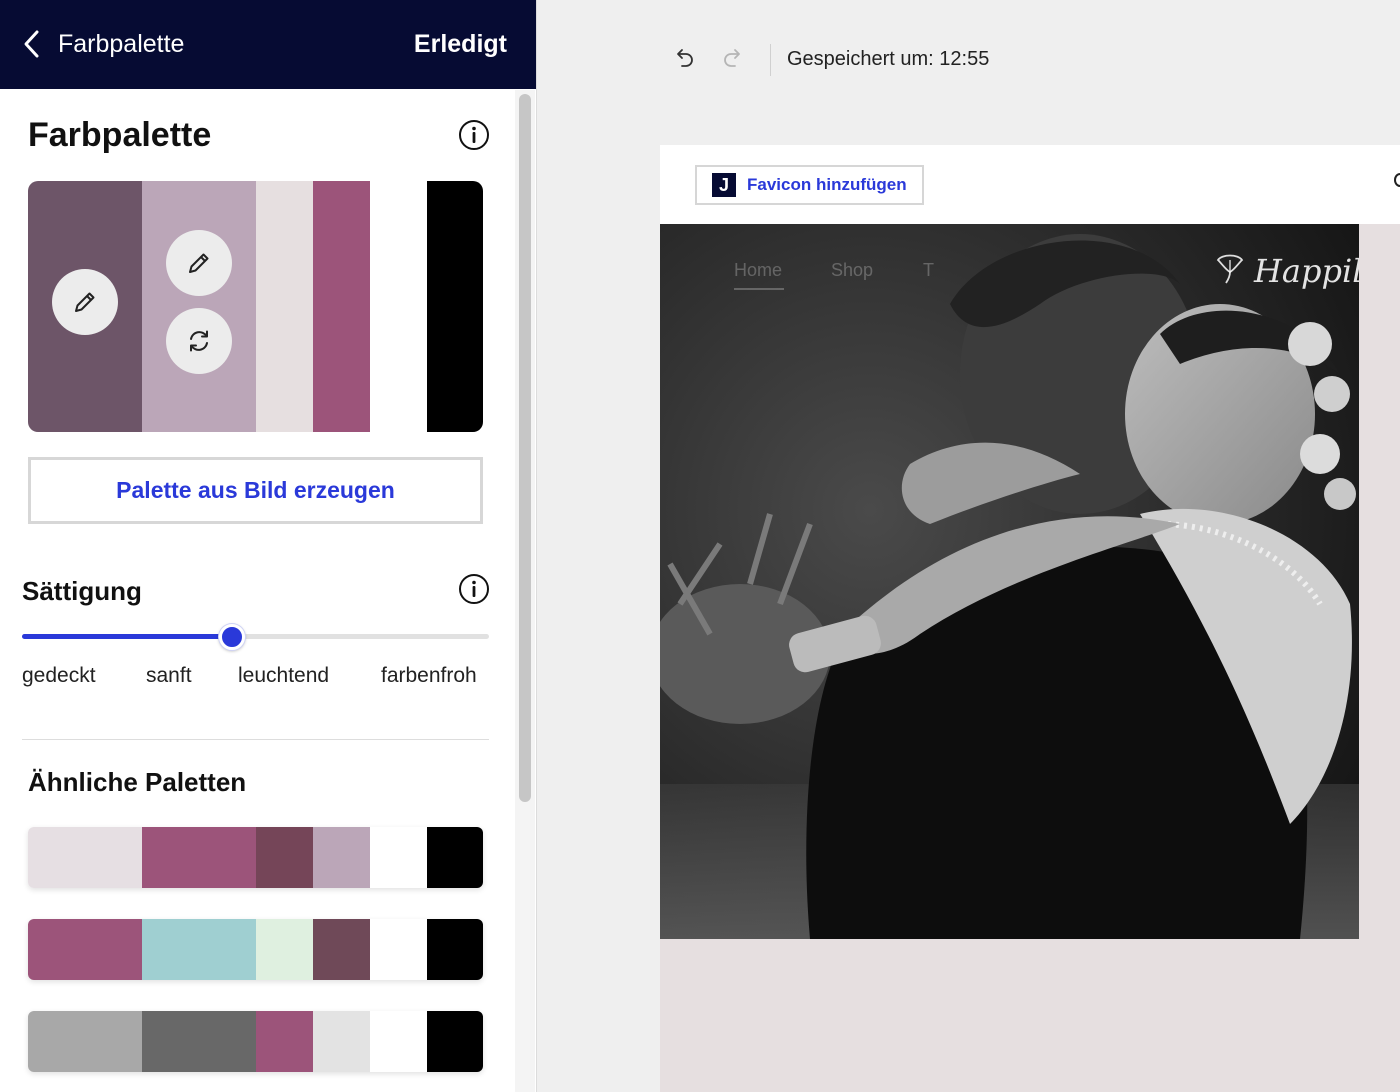 The width and height of the screenshot is (1400, 1092). Describe the element at coordinates (724, 185) in the screenshot. I see `favicon-logo-icon: J` at that location.